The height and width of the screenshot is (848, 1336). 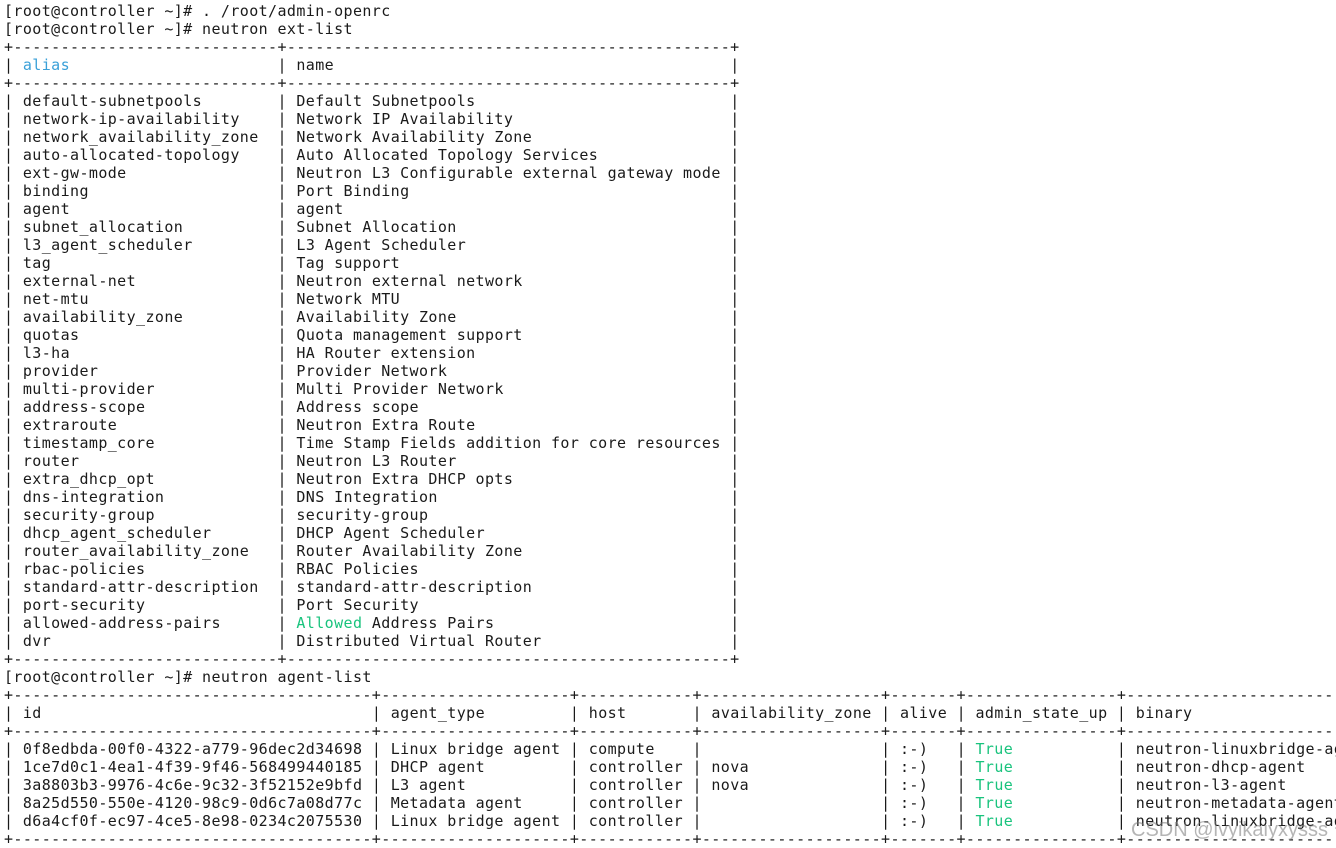 I want to click on cell-name: L3 Agent Scheduler, so click(x=381, y=245).